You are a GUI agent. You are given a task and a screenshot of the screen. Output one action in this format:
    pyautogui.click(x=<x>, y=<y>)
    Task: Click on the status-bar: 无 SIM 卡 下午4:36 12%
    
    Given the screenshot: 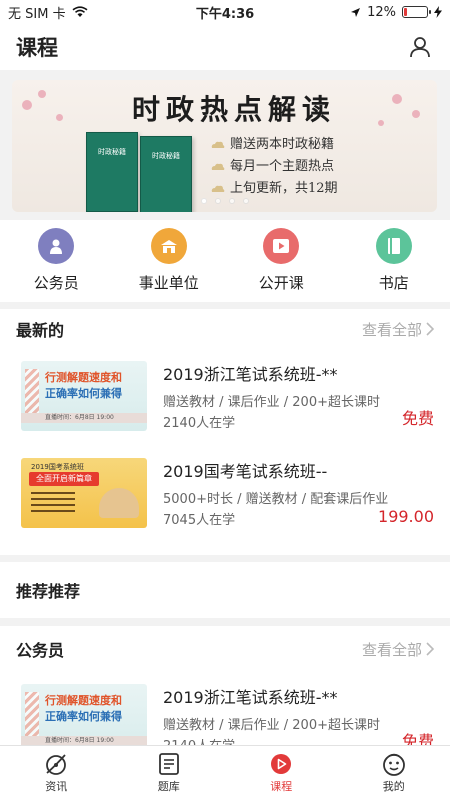 What is the action you would take?
    pyautogui.click(x=225, y=12)
    